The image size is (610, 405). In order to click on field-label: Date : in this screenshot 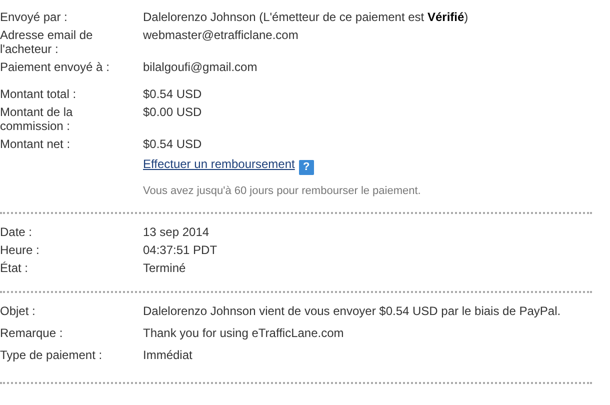, I will do `click(16, 231)`.